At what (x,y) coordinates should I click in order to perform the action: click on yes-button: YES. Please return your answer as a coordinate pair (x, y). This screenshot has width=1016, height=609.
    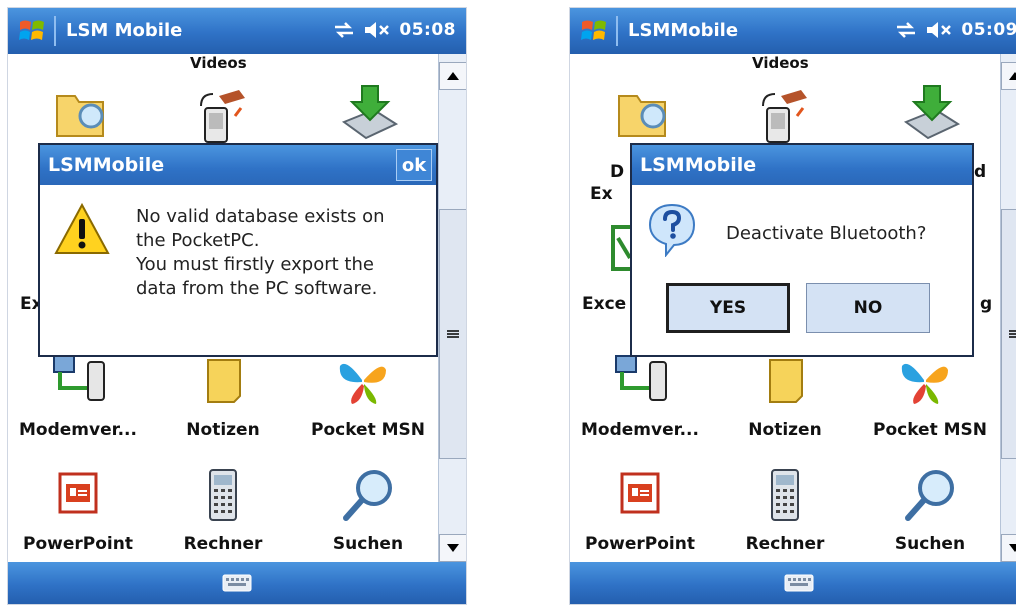
    Looking at the image, I should click on (728, 308).